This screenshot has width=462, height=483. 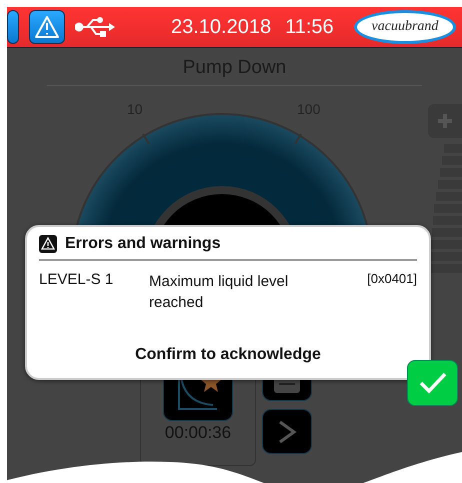 I want to click on date-text: 23.10.2018, so click(x=221, y=27).